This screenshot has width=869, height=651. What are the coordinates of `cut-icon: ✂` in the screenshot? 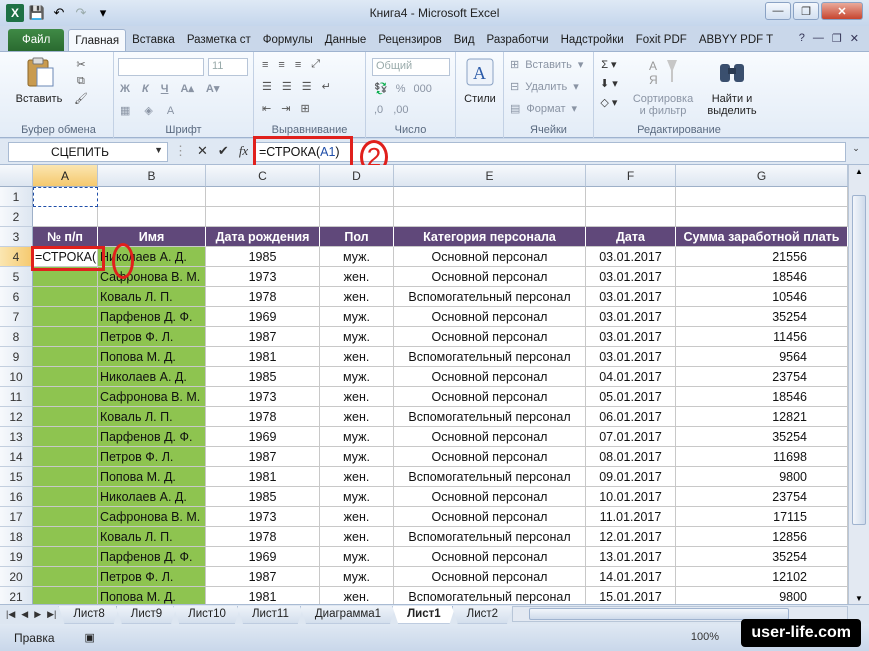 It's located at (80, 64).